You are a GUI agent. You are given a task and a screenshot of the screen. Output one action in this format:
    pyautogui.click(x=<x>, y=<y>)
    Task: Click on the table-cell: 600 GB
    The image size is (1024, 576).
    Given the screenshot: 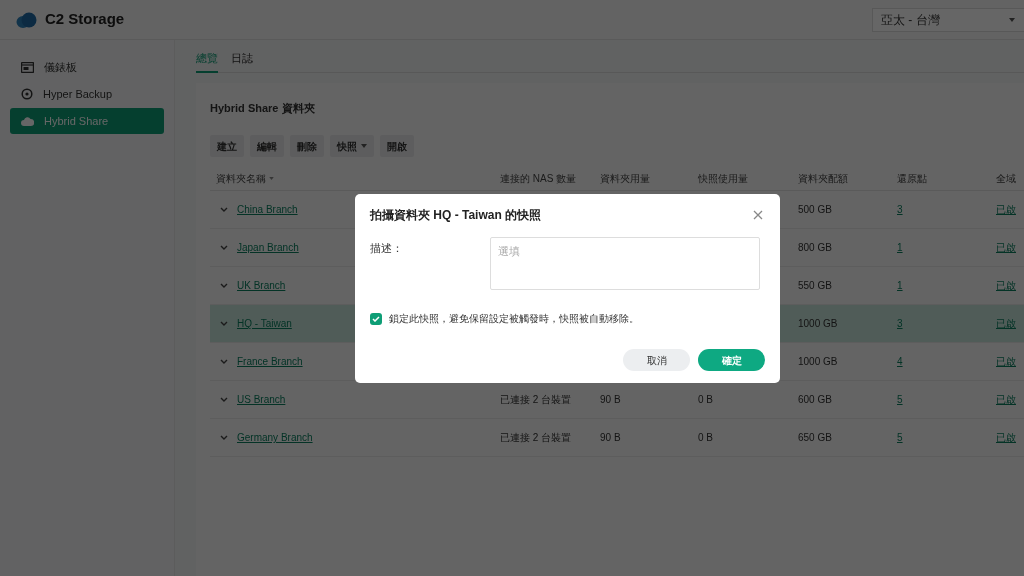 What is the action you would take?
    pyautogui.click(x=815, y=399)
    